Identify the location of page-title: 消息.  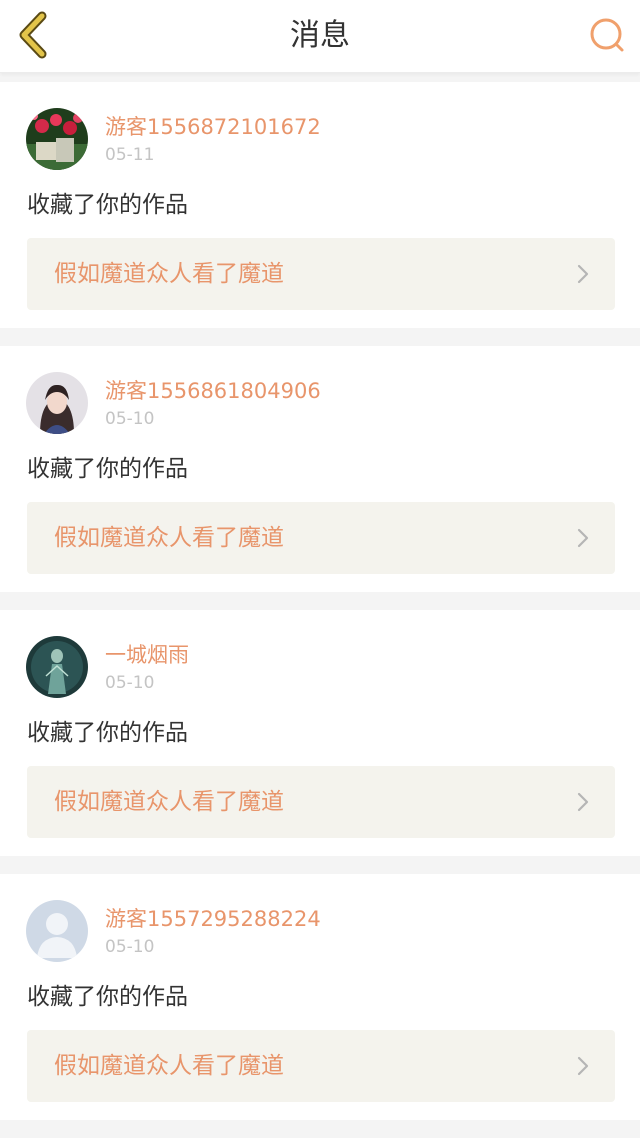
(320, 35).